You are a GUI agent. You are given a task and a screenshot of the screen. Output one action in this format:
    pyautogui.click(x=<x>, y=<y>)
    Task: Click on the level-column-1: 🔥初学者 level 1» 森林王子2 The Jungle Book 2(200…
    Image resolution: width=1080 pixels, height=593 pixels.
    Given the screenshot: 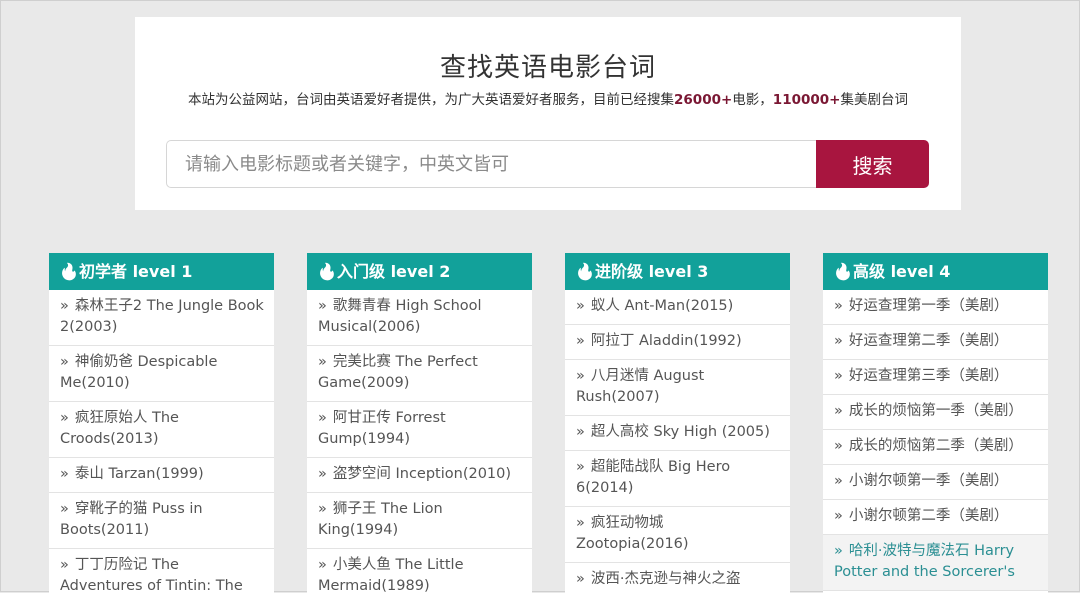 What is the action you would take?
    pyautogui.click(x=161, y=423)
    